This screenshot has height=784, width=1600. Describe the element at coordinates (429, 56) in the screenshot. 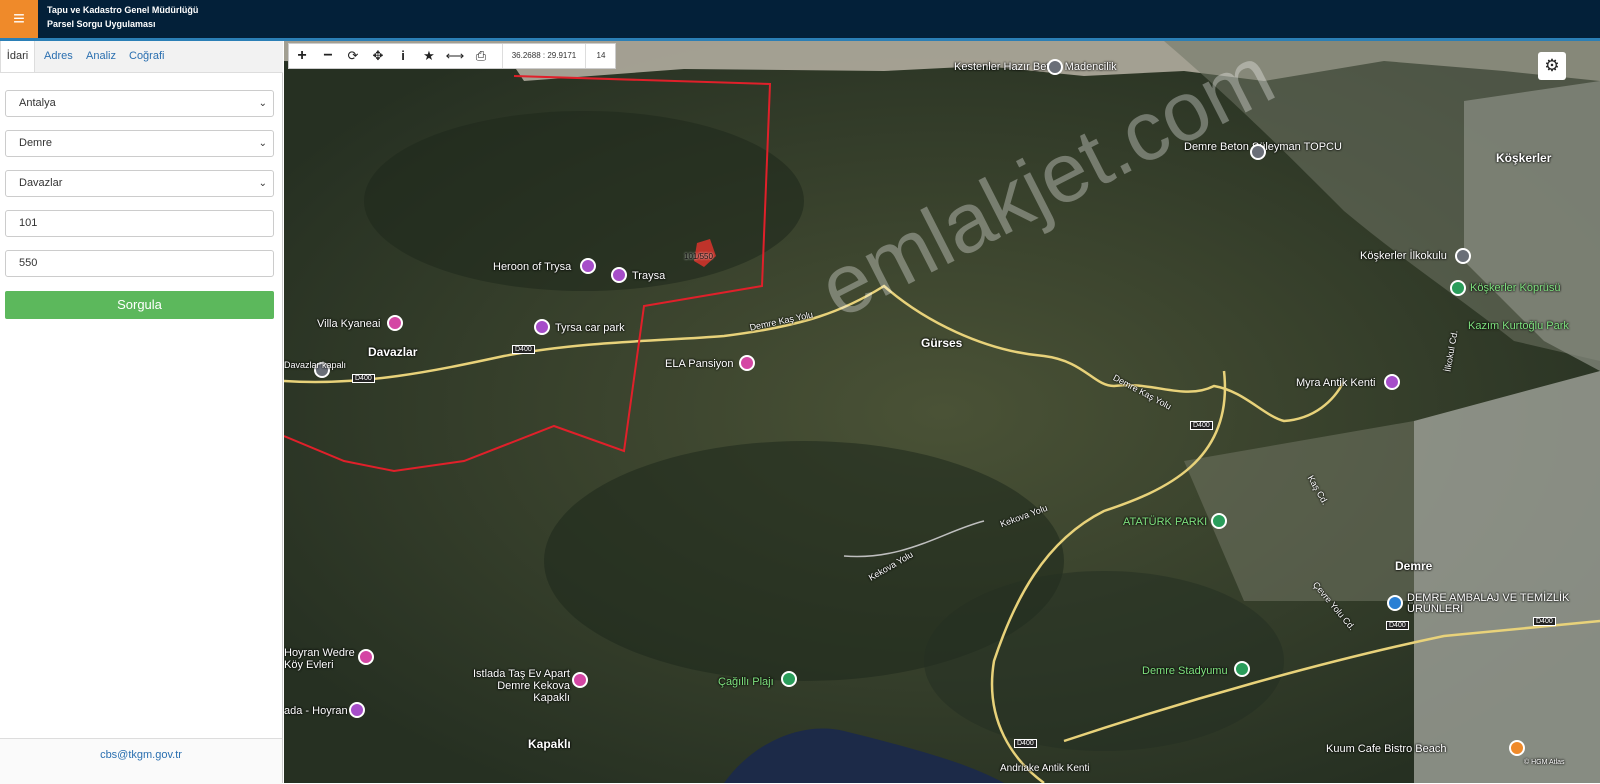

I see `star-icon: ★` at that location.